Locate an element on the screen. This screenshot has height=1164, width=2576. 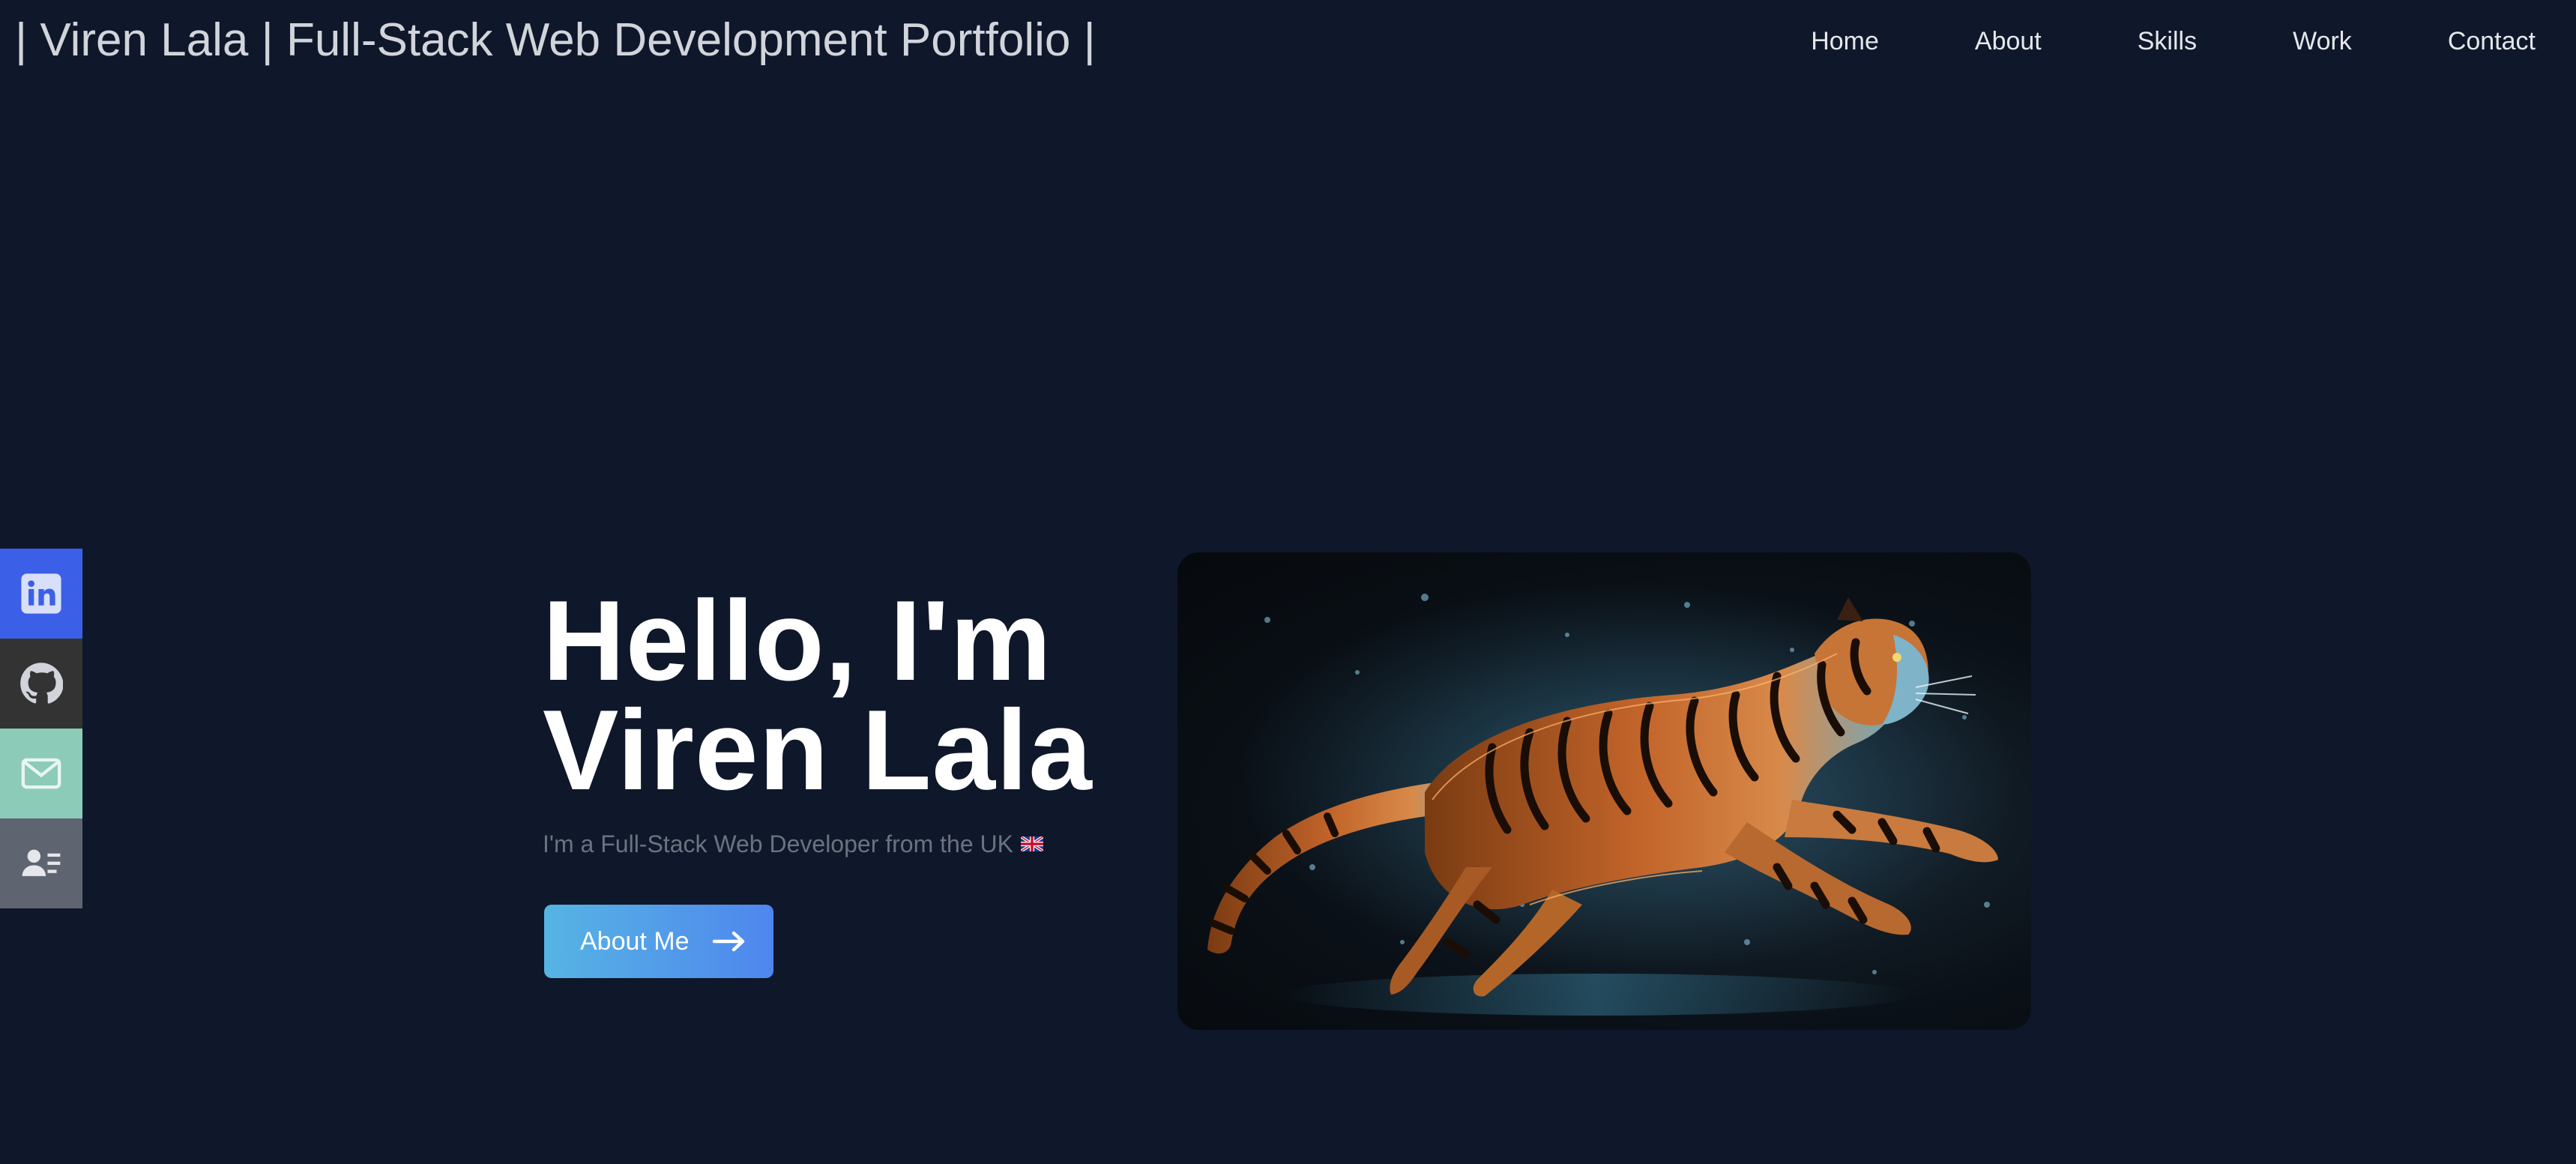
hero-title-line-2: Viren Lala is located at coordinates (818, 750).